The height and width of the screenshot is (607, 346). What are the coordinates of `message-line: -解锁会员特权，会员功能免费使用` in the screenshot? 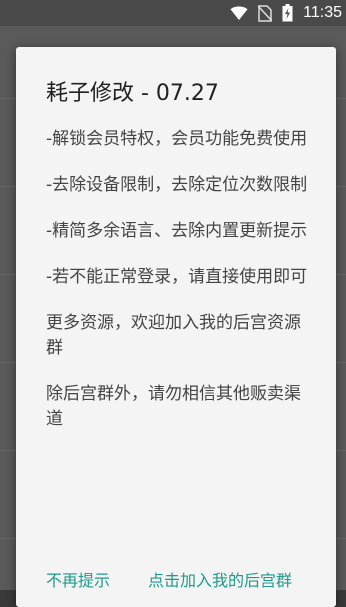 It's located at (177, 139).